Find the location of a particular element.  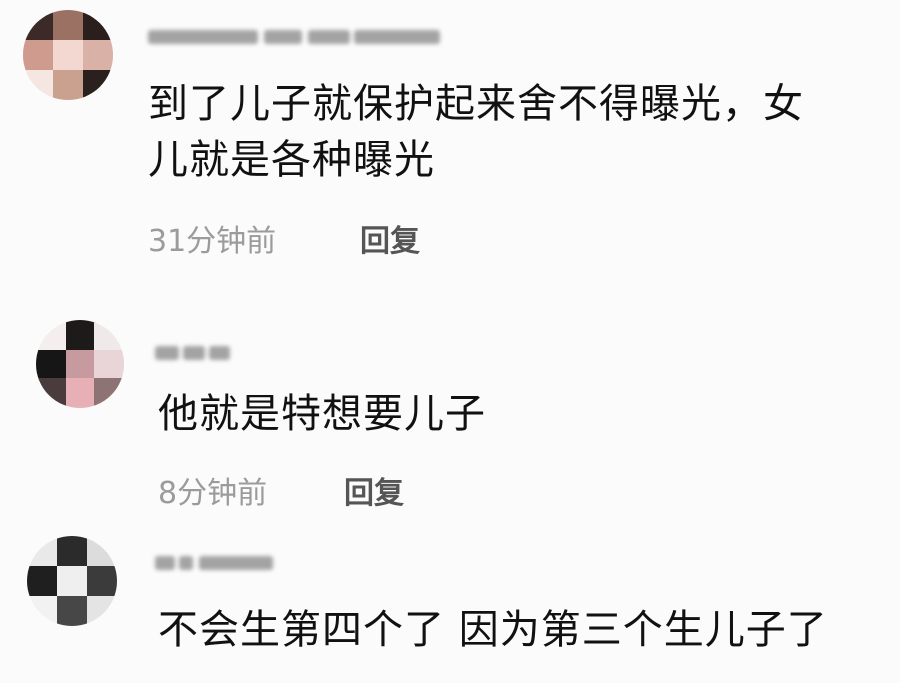

comment-time: 31分钟前 is located at coordinates (212, 241).